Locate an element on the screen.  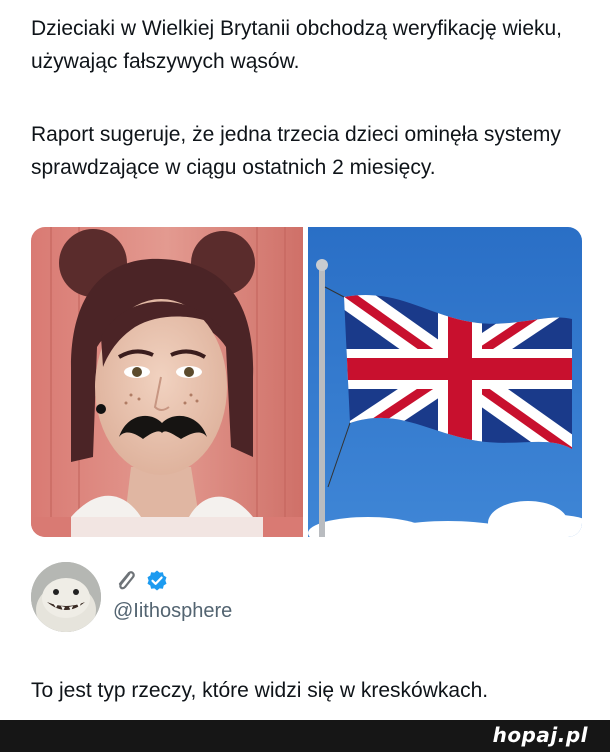
verified-badge-icon is located at coordinates (157, 581).